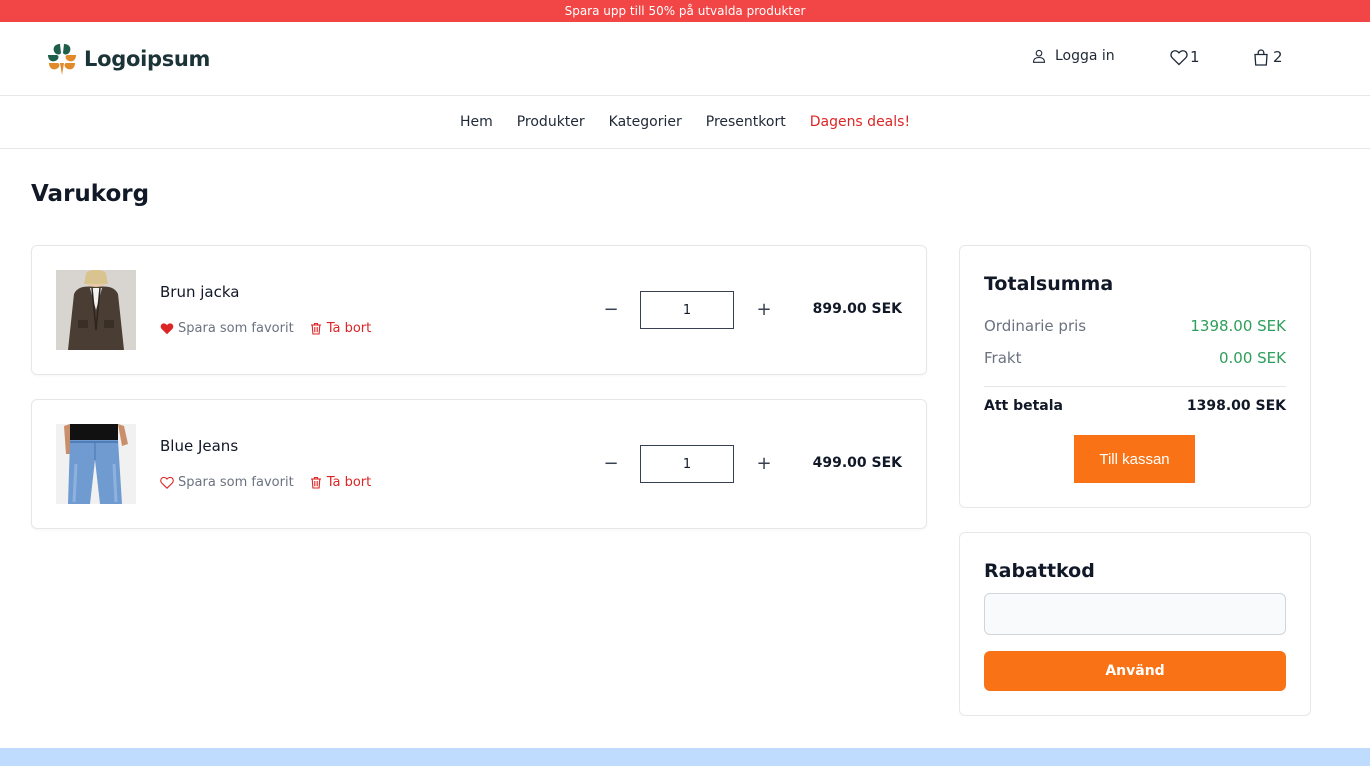 The width and height of the screenshot is (1370, 766). Describe the element at coordinates (1179, 57) in the screenshot. I see `heart-icon` at that location.